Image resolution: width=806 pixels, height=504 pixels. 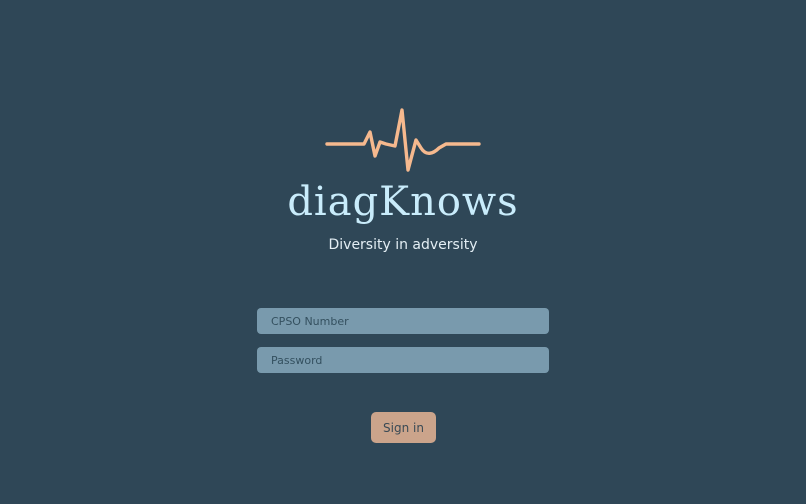 What do you see at coordinates (403, 321) in the screenshot?
I see `cpso-number-input` at bounding box center [403, 321].